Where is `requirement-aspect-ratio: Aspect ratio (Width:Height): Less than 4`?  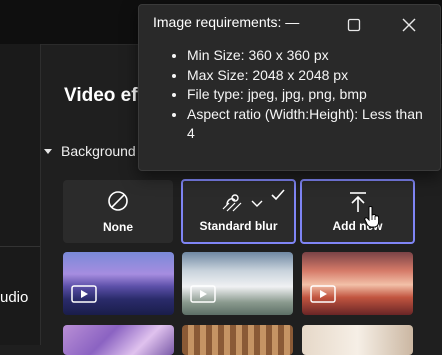 requirement-aspect-ratio: Aspect ratio (Width:Height): Less than 4 is located at coordinates (307, 124).